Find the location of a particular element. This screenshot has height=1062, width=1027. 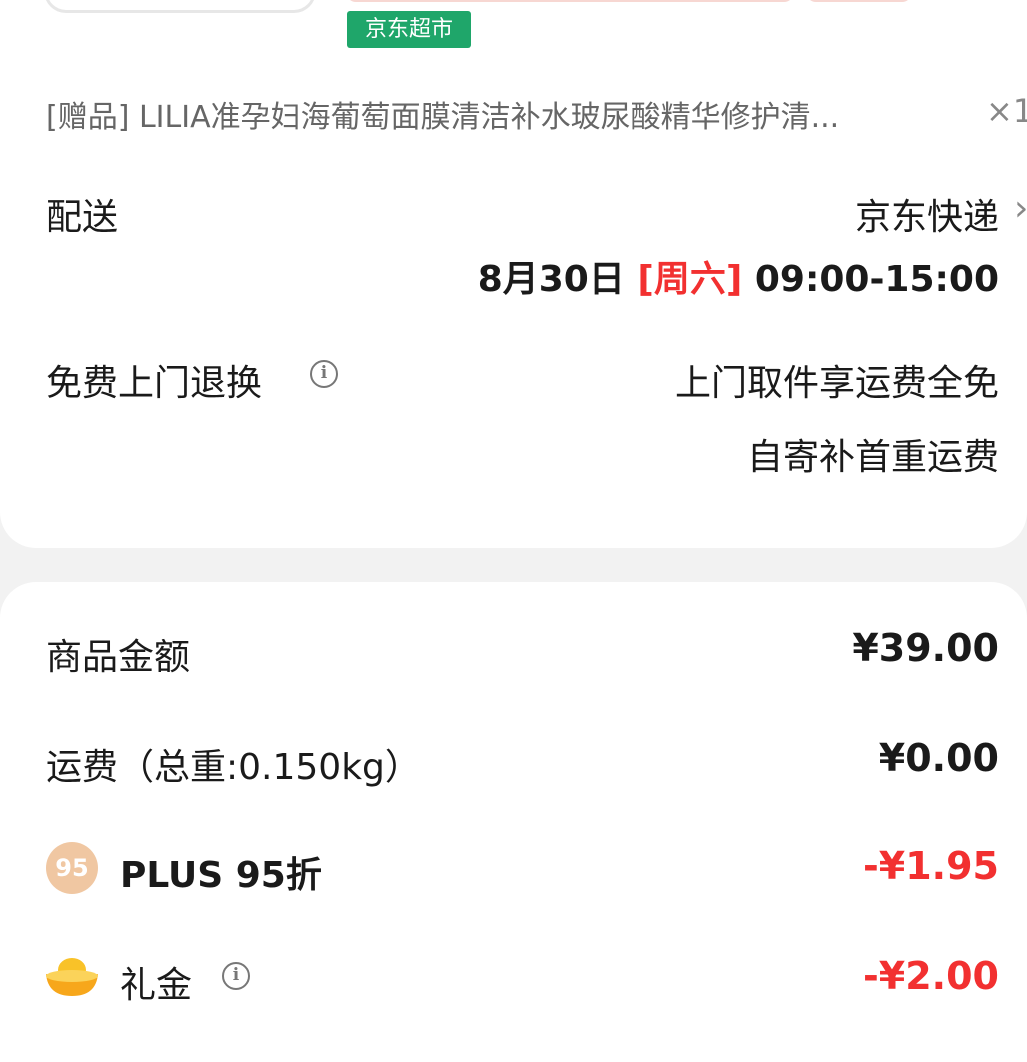

delivery-time-row: 8月30日 [周六] 09:00-15:00 is located at coordinates (738, 276).